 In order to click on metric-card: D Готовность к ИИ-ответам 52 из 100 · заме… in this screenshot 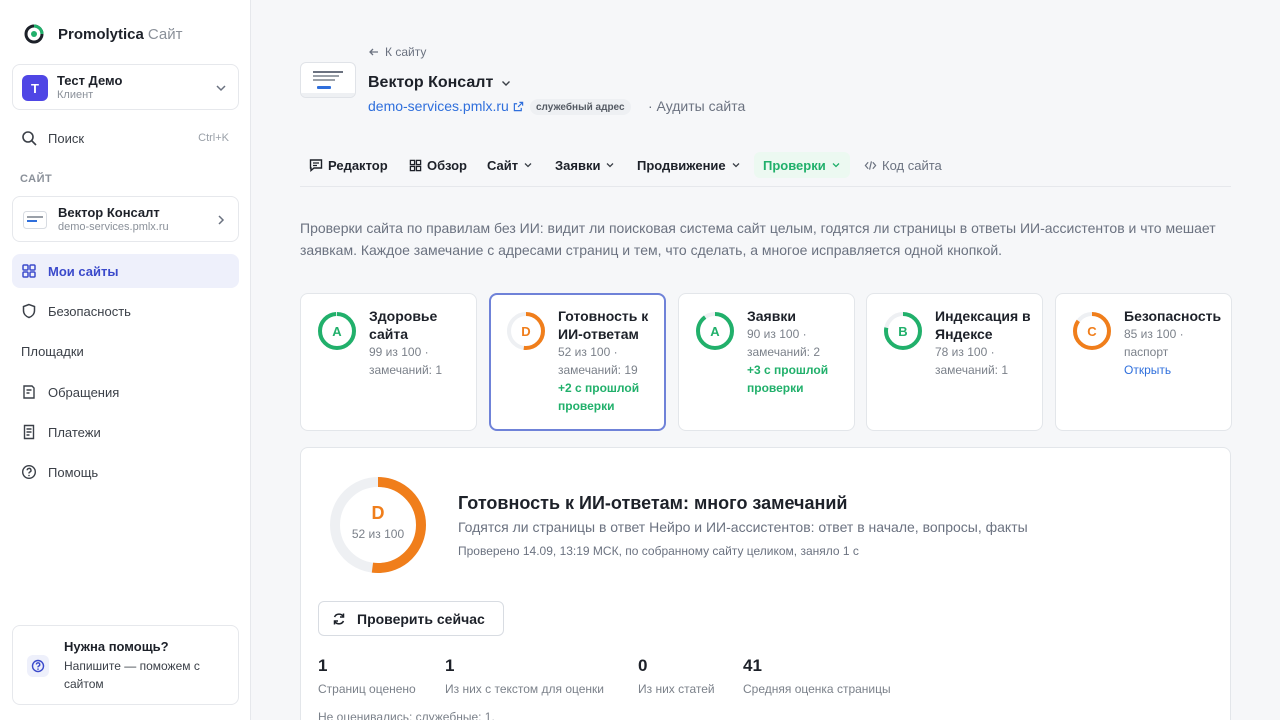, I will do `click(577, 362)`.